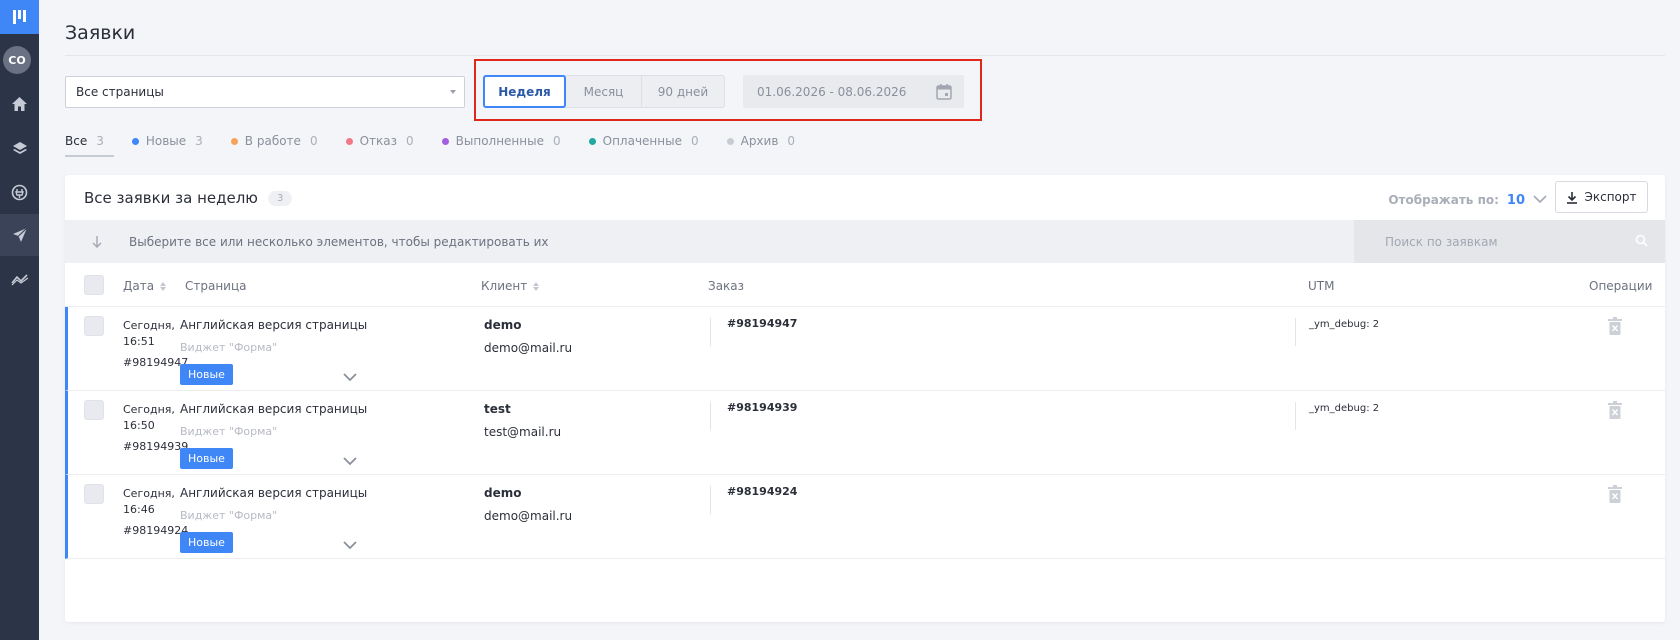 The width and height of the screenshot is (1680, 640). Describe the element at coordinates (19, 235) in the screenshot. I see `send-icon` at that location.